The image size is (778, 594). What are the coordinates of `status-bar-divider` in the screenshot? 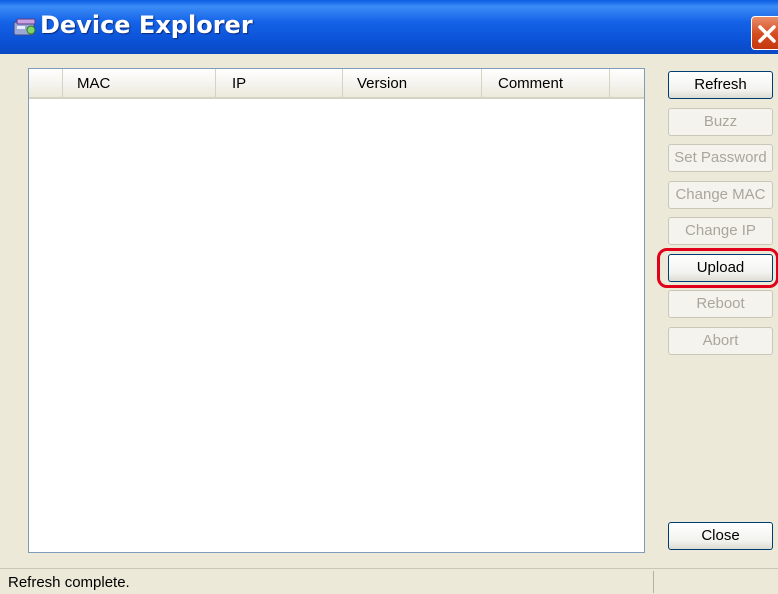 It's located at (653, 582).